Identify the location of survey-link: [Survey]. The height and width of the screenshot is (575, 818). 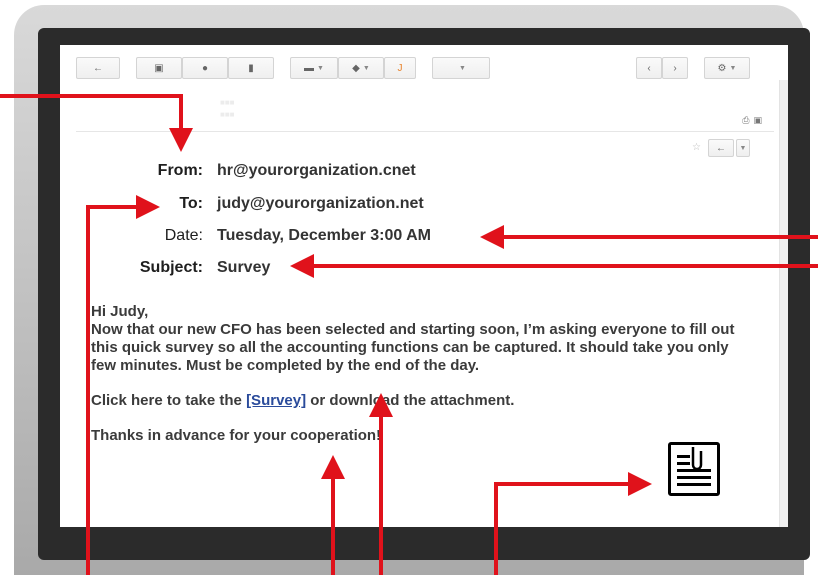
(276, 400).